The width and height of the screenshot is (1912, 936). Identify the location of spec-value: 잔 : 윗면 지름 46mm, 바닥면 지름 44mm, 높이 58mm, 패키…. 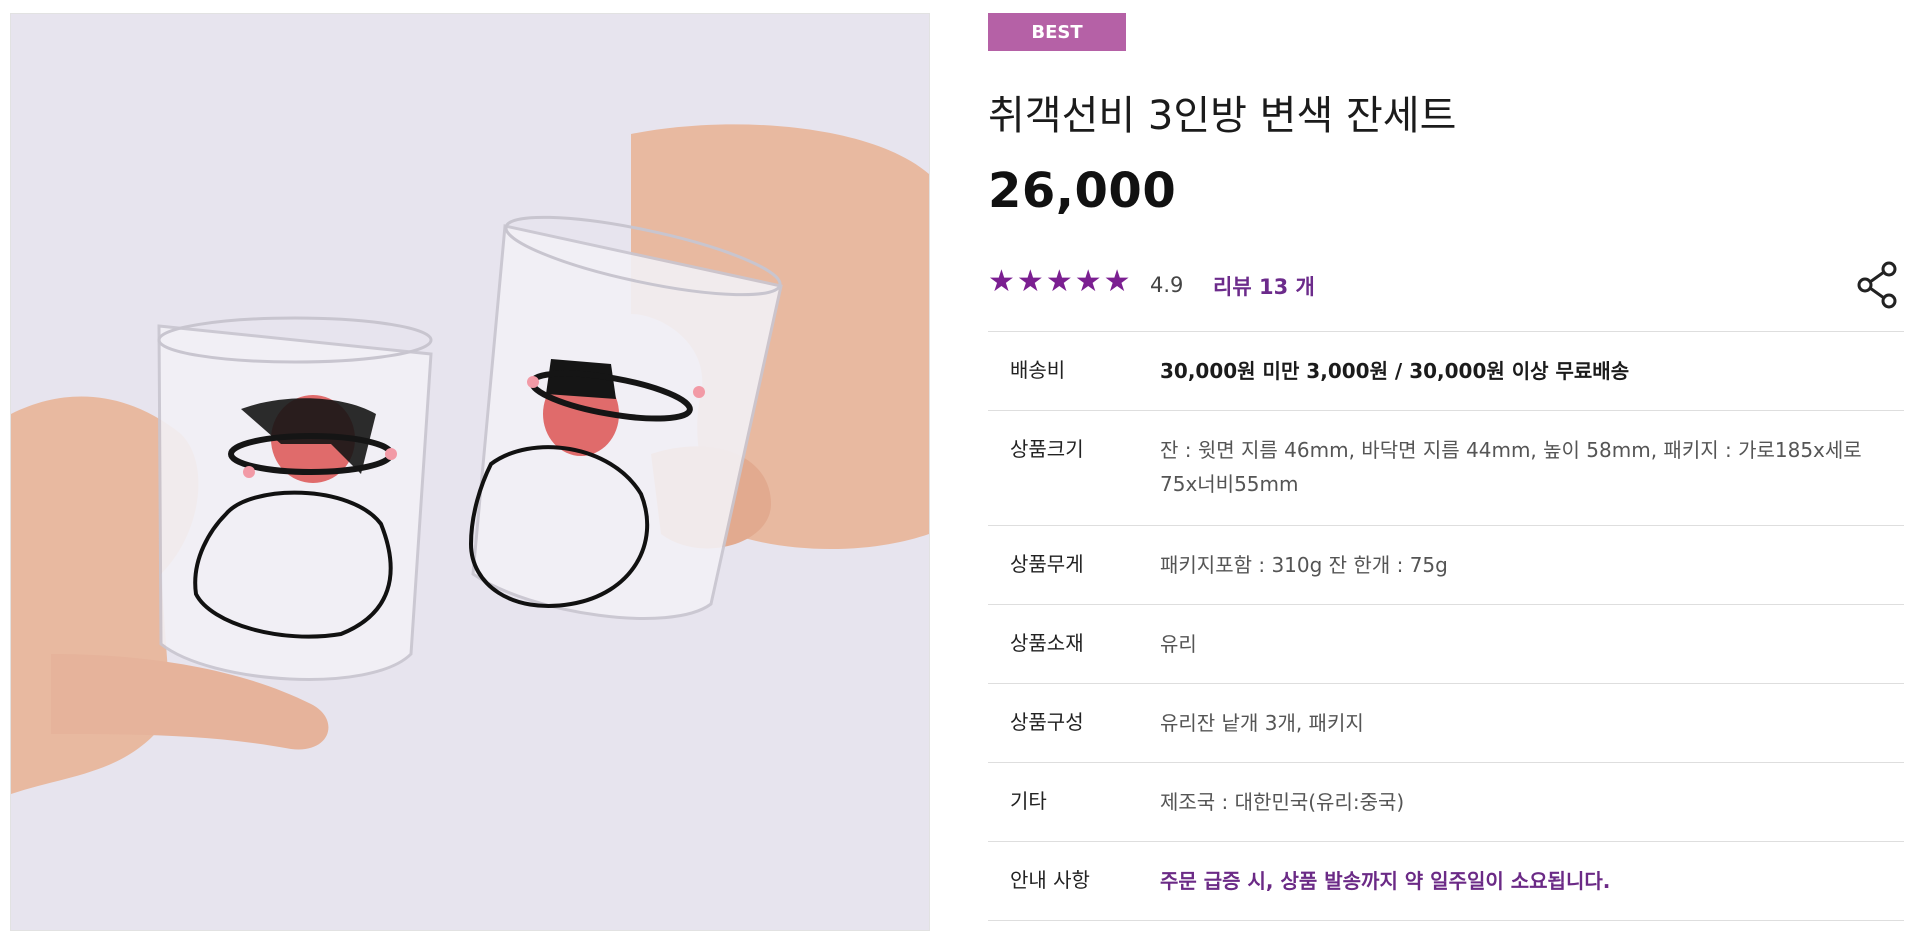
(1511, 467).